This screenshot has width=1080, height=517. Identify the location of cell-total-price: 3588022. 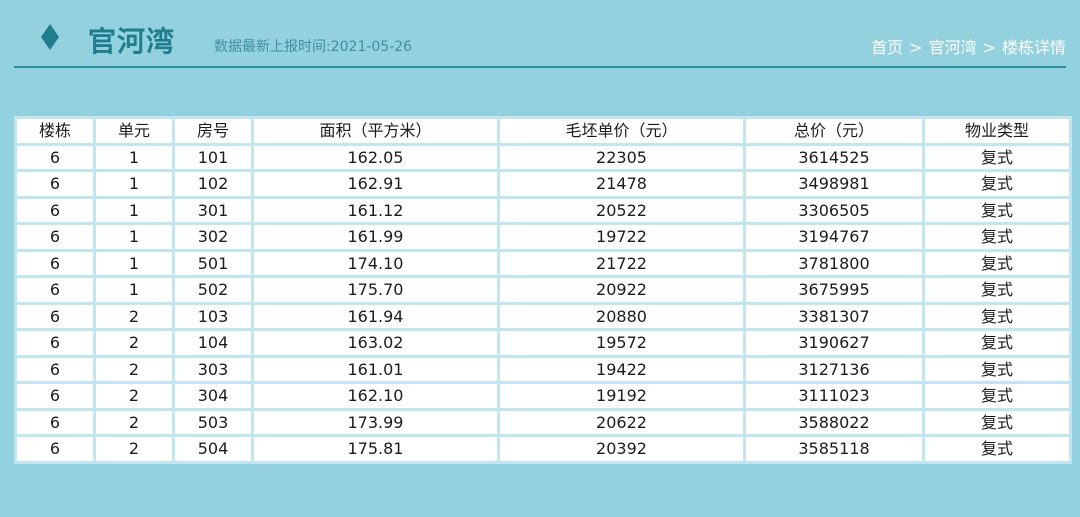
(834, 422).